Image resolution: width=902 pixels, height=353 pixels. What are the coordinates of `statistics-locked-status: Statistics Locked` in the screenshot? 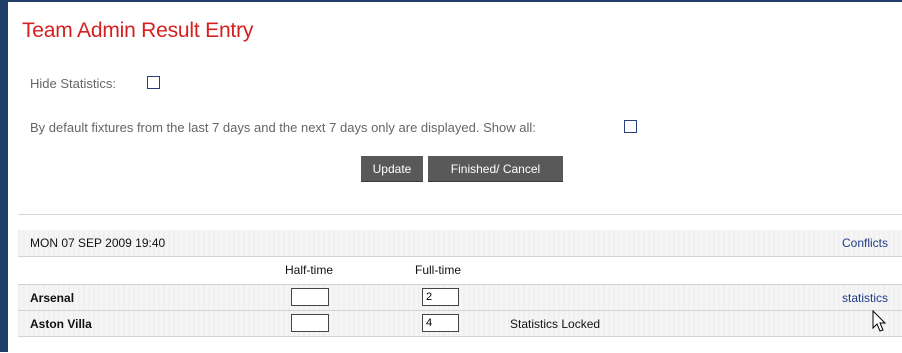 It's located at (555, 324).